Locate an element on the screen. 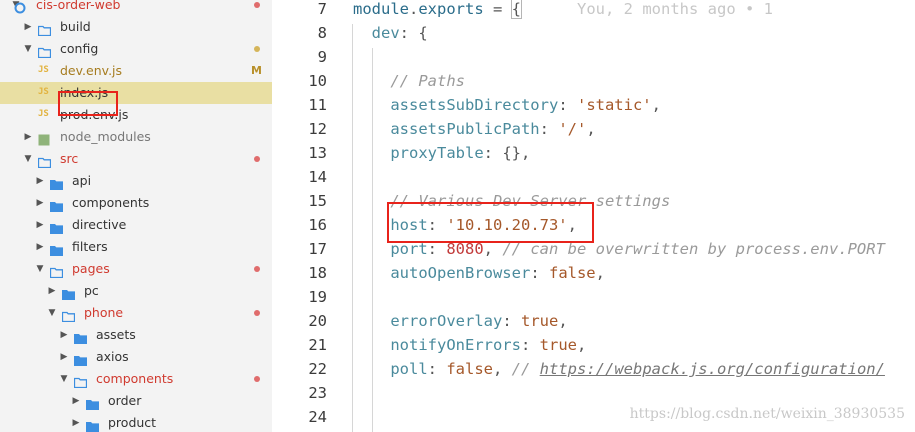  highlight-box-host-line is located at coordinates (490, 222).